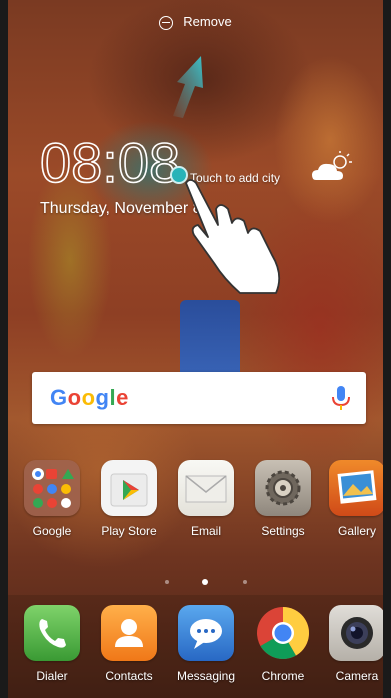 This screenshot has height=698, width=391. I want to click on remove-icon, so click(166, 22).